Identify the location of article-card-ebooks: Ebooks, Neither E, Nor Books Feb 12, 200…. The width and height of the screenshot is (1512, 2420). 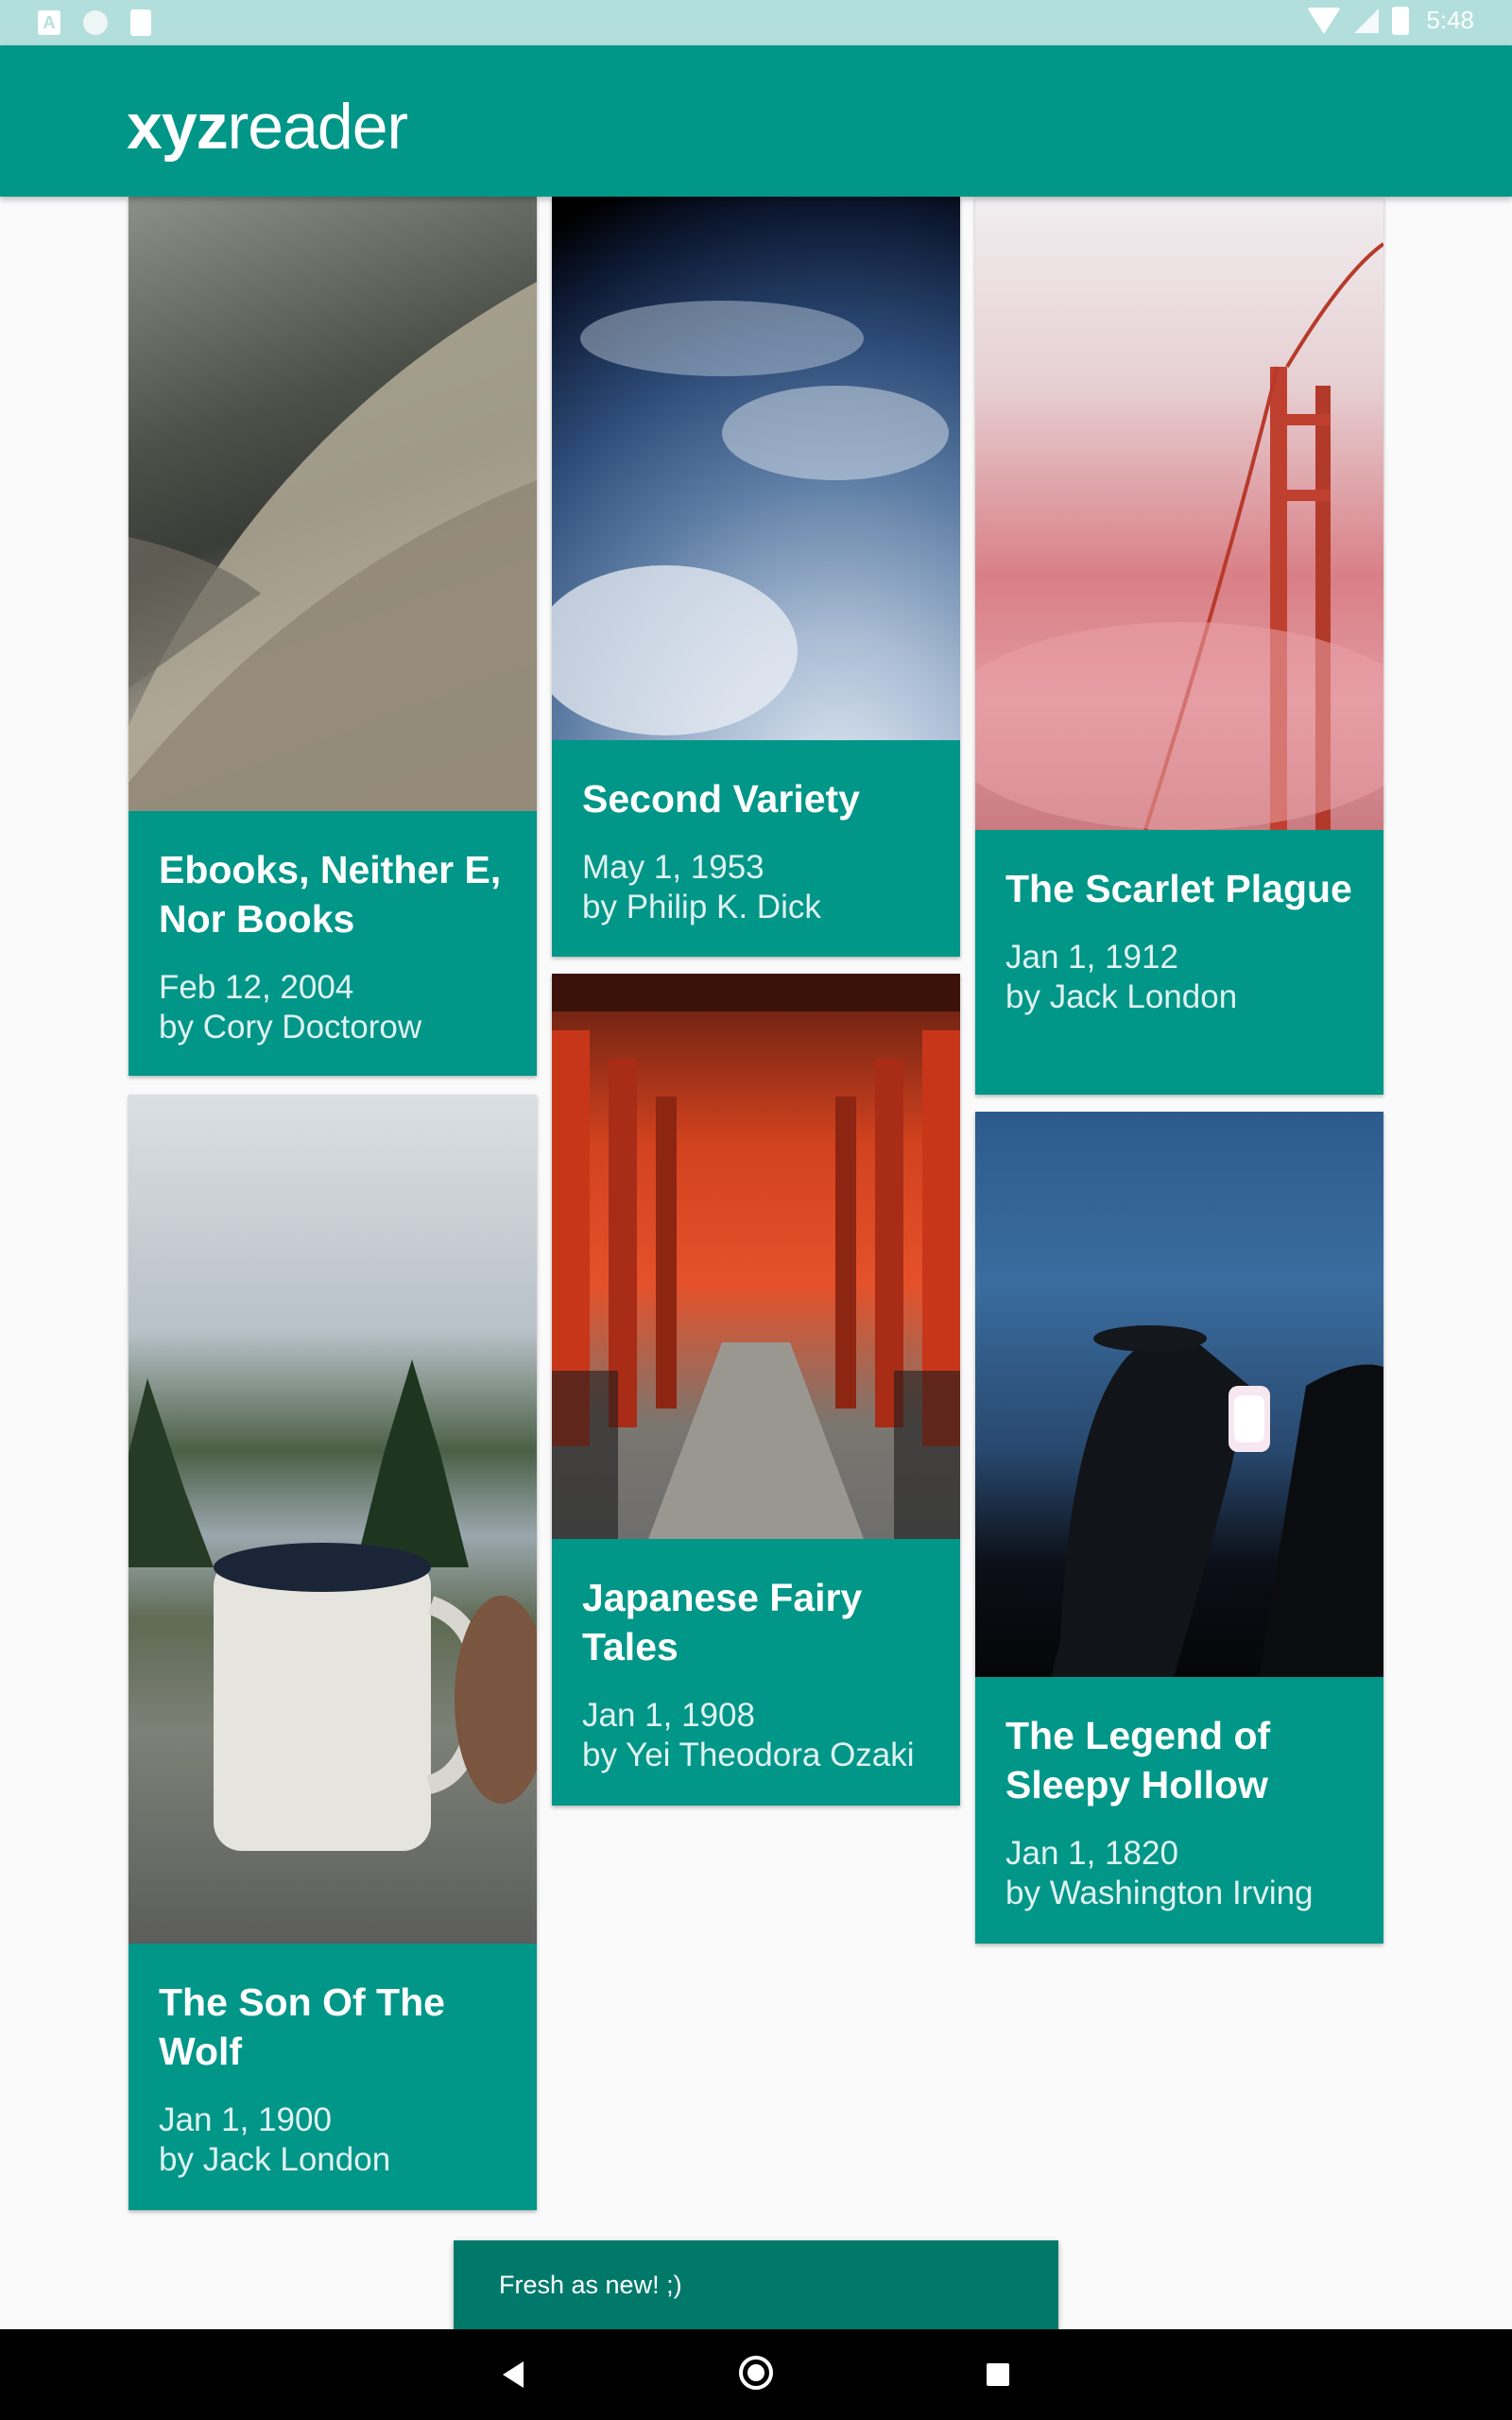
(333, 636).